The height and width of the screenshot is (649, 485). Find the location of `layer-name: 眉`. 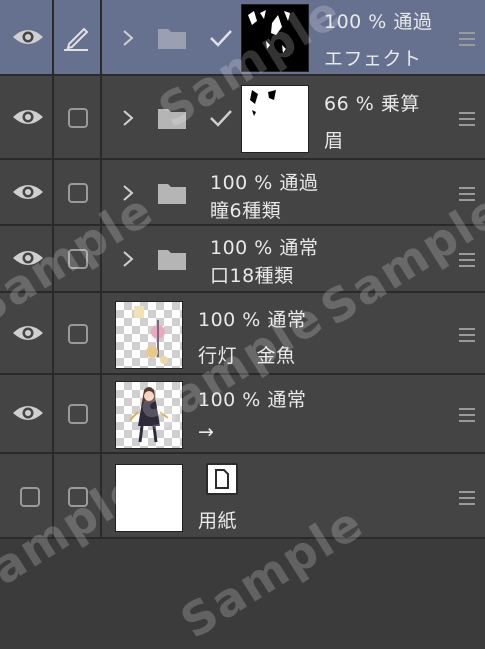

layer-name: 眉 is located at coordinates (334, 139).